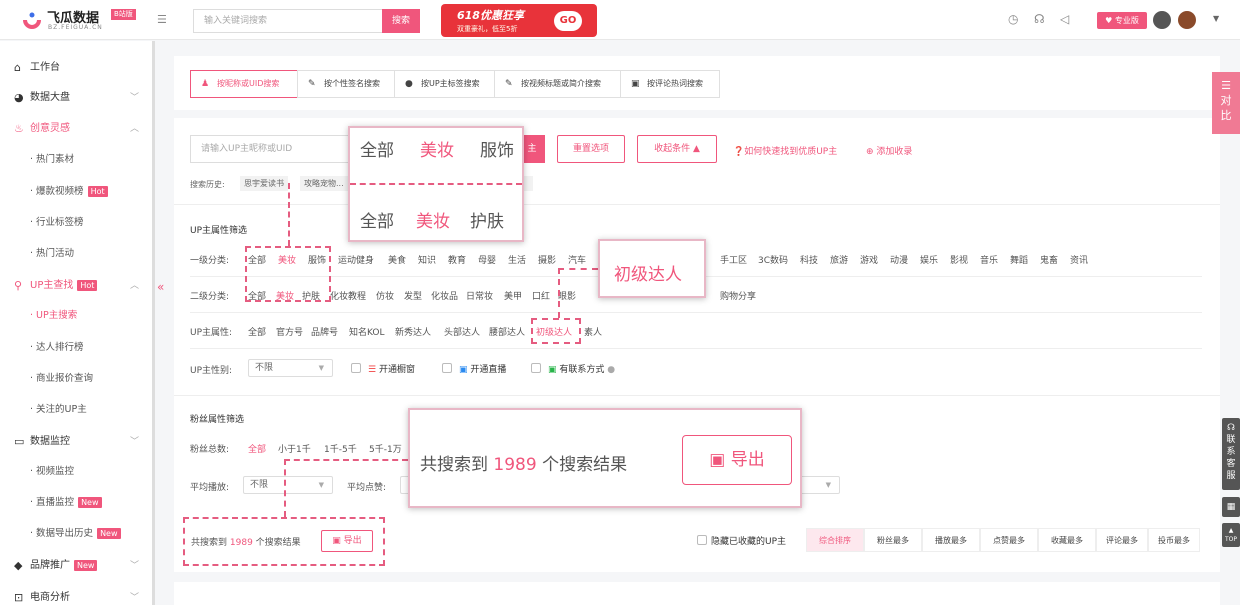 The image size is (1240, 605). Describe the element at coordinates (290, 368) in the screenshot. I see `gender-select: 不限 ▼` at that location.